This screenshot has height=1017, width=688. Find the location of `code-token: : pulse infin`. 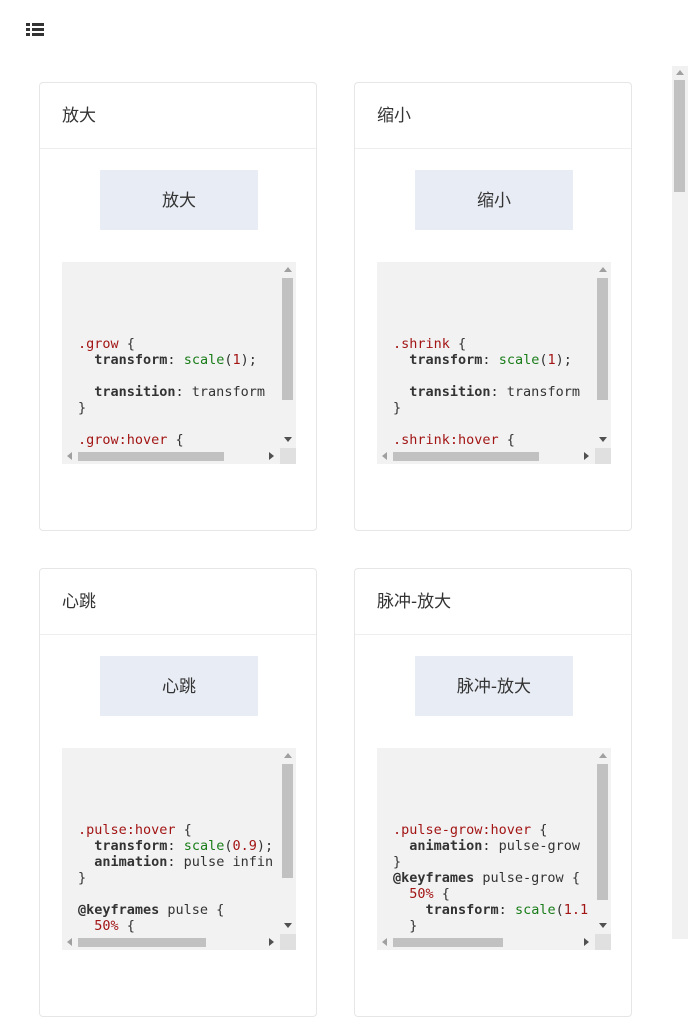

code-token: : pulse infin is located at coordinates (220, 862).